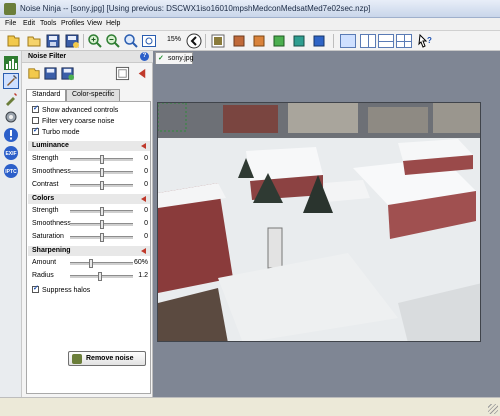 This screenshot has height=416, width=500. What do you see at coordinates (29, 23) in the screenshot?
I see `menu-edit: Edit` at bounding box center [29, 23].